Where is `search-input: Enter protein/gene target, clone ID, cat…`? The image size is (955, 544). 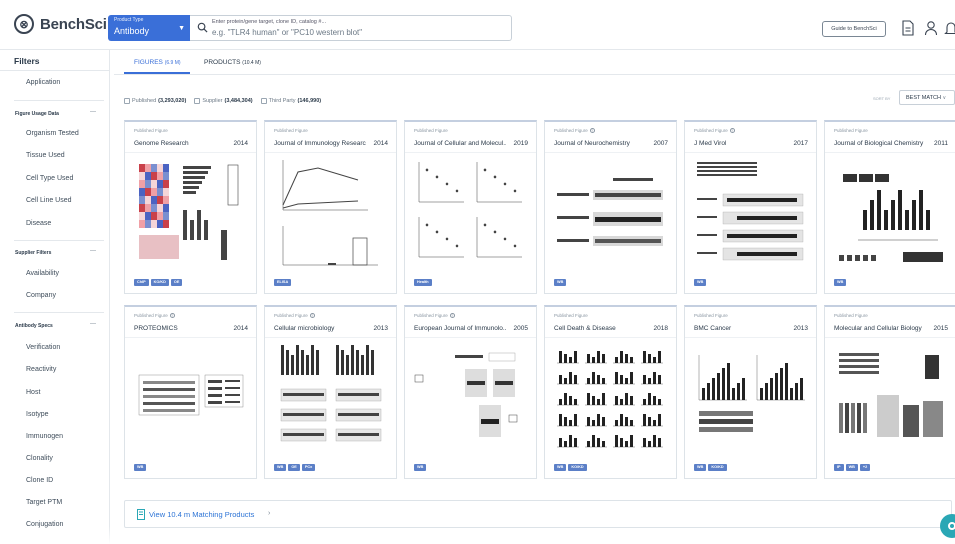
search-input: Enter protein/gene target, clone ID, cat… is located at coordinates (351, 28).